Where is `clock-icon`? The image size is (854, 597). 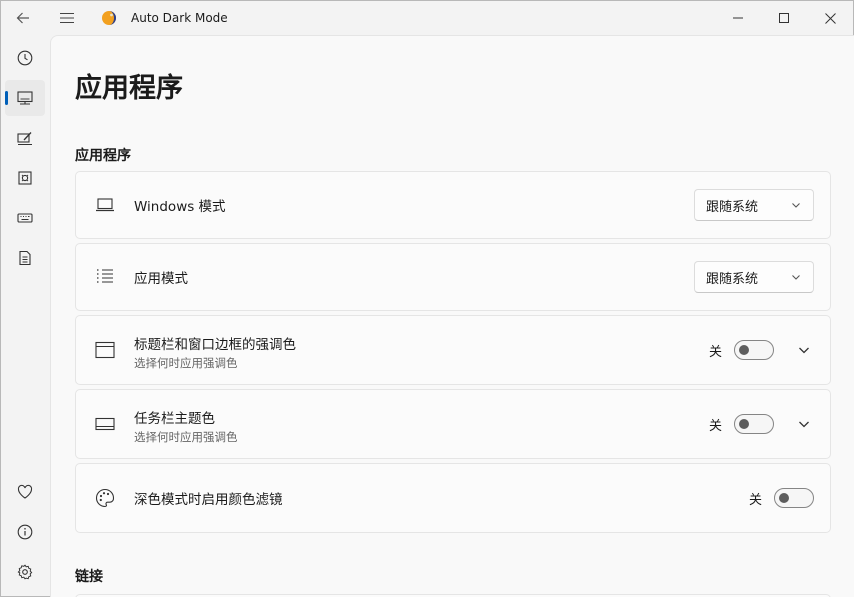 clock-icon is located at coordinates (25, 58).